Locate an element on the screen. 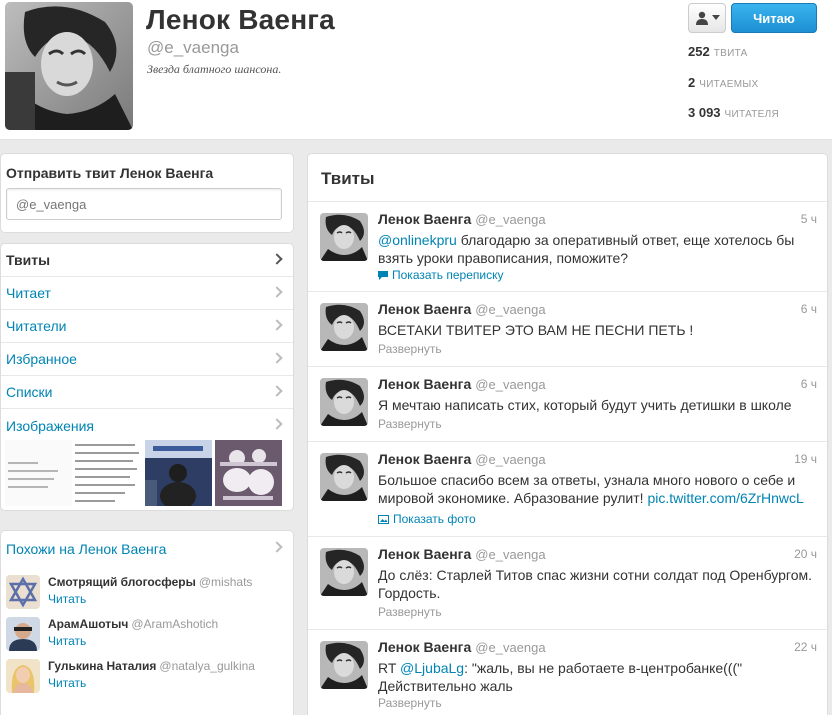  nav-following: Читает is located at coordinates (147, 293).